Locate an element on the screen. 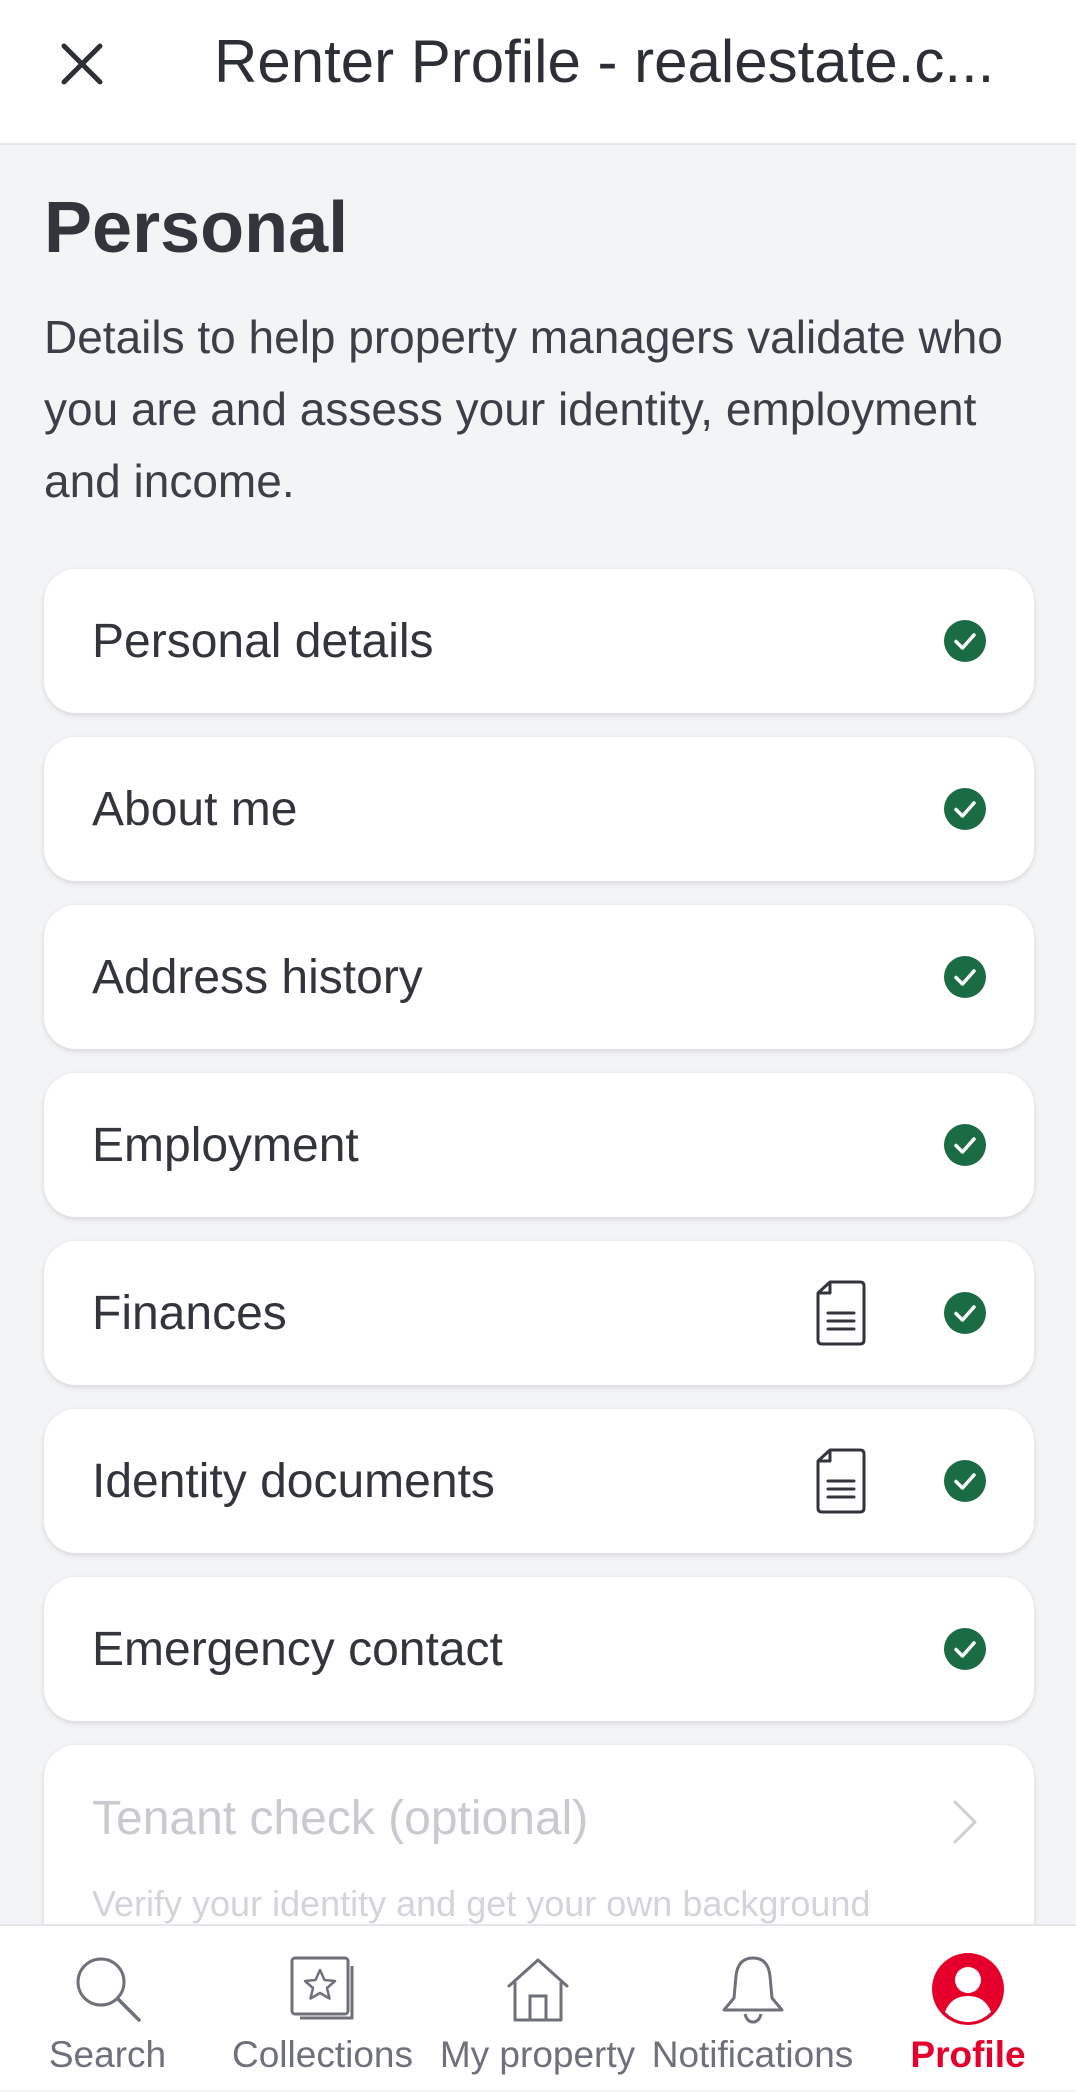 This screenshot has height=2092, width=1076. nav-my-property: My property is located at coordinates (537, 2009).